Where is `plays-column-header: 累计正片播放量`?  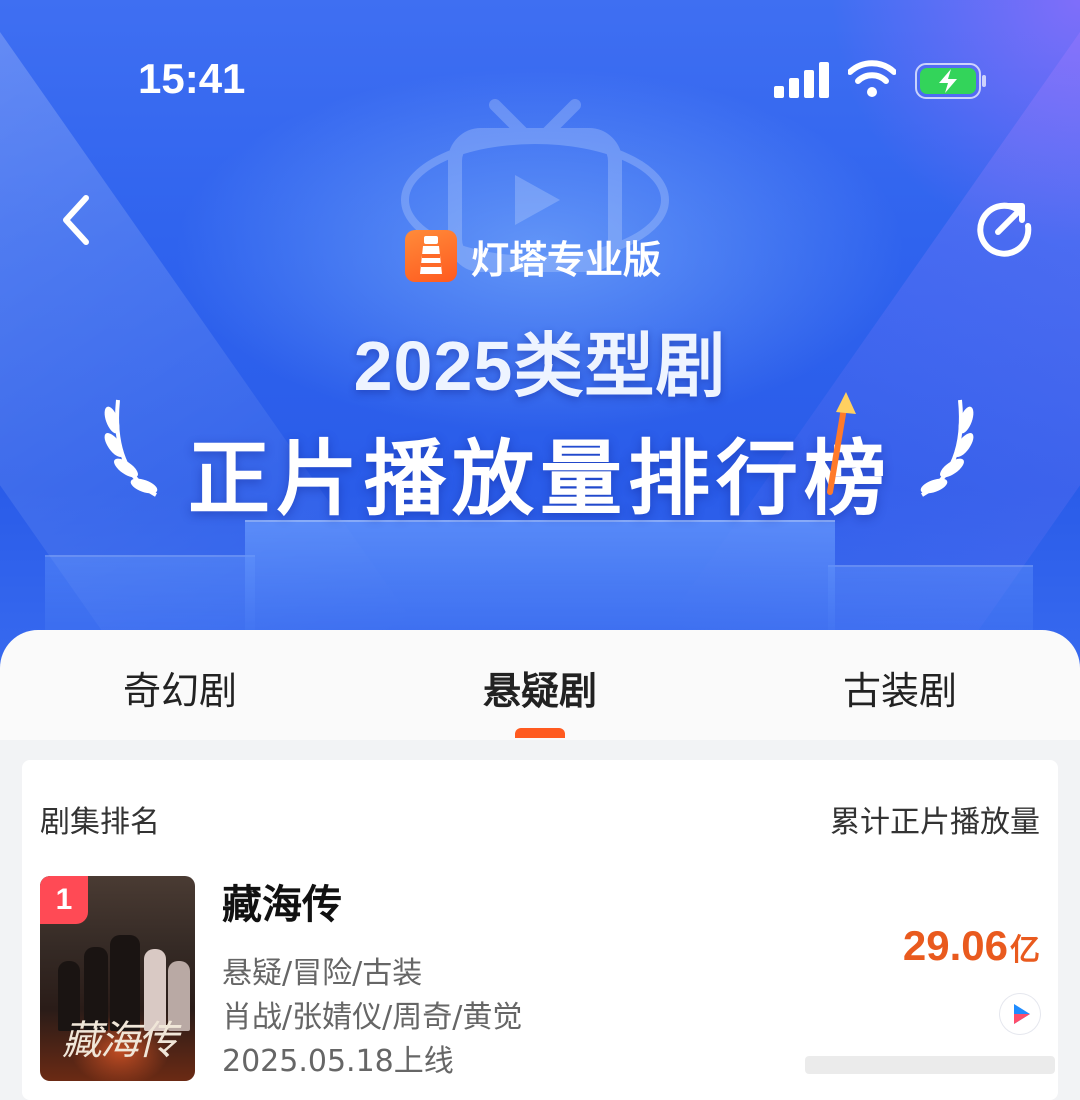
plays-column-header: 累计正片播放量 is located at coordinates (935, 822).